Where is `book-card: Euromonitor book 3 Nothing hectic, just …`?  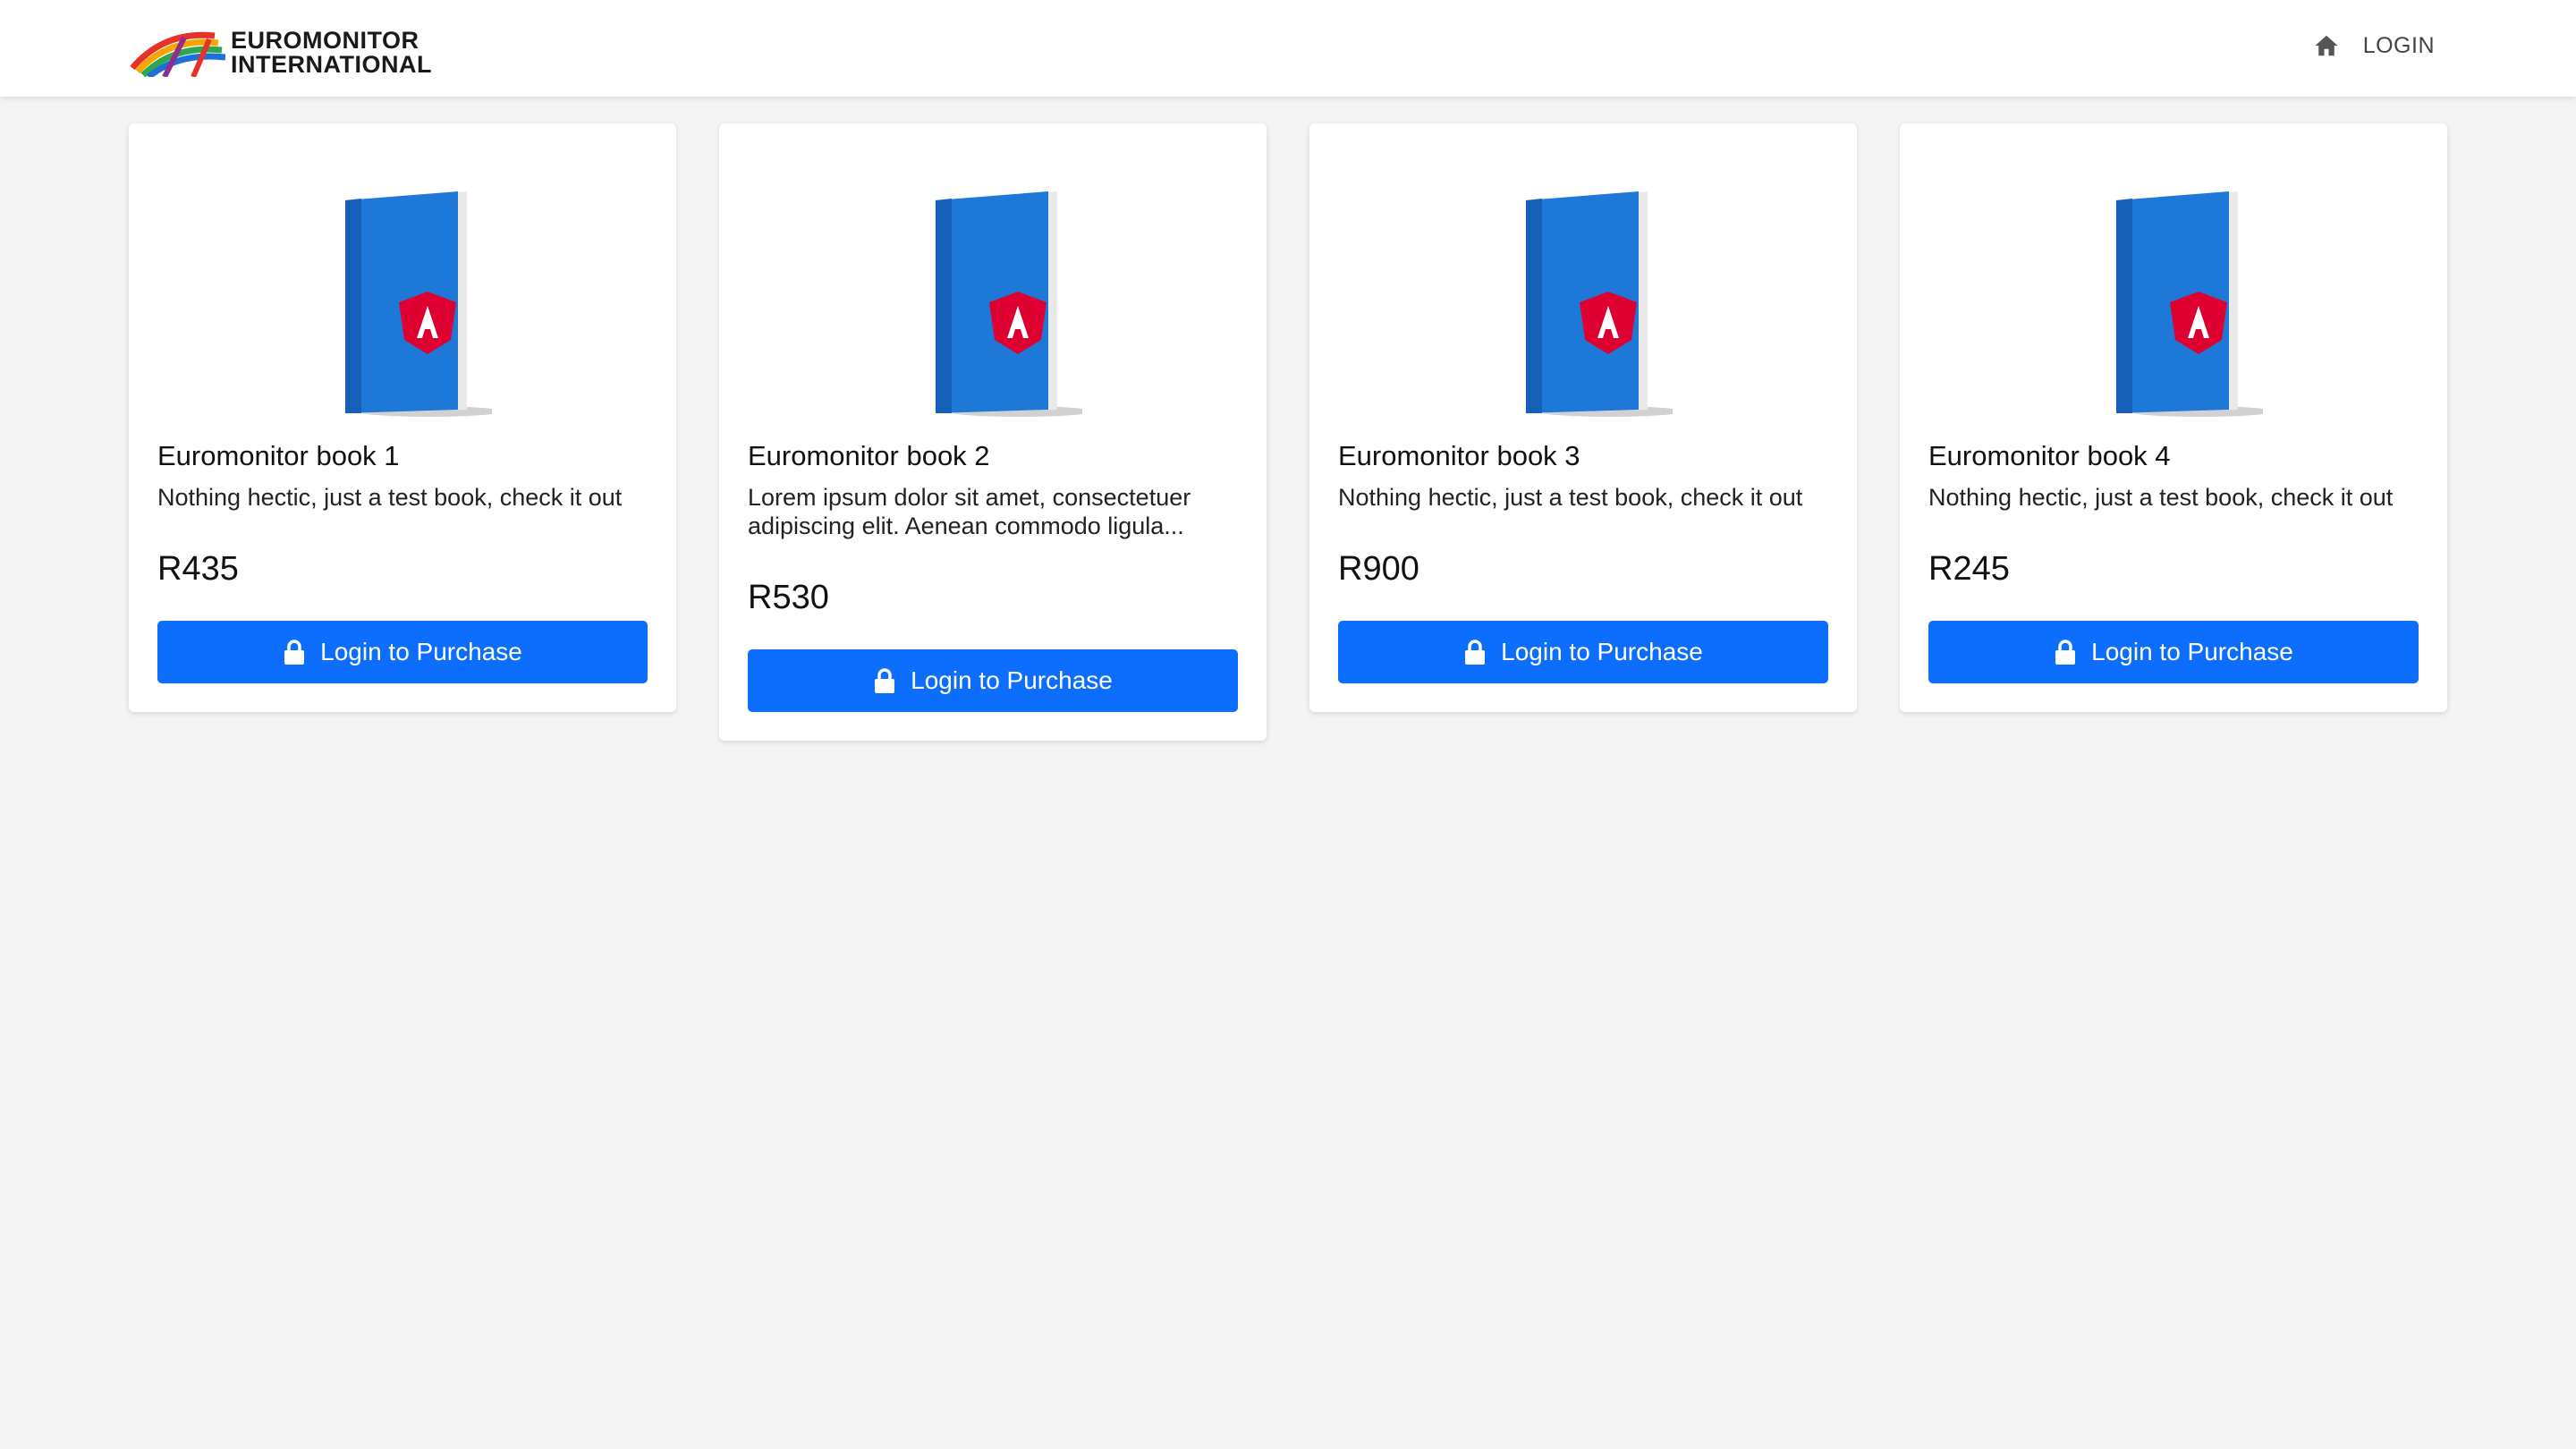 book-card: Euromonitor book 3 Nothing hectic, just … is located at coordinates (1583, 417).